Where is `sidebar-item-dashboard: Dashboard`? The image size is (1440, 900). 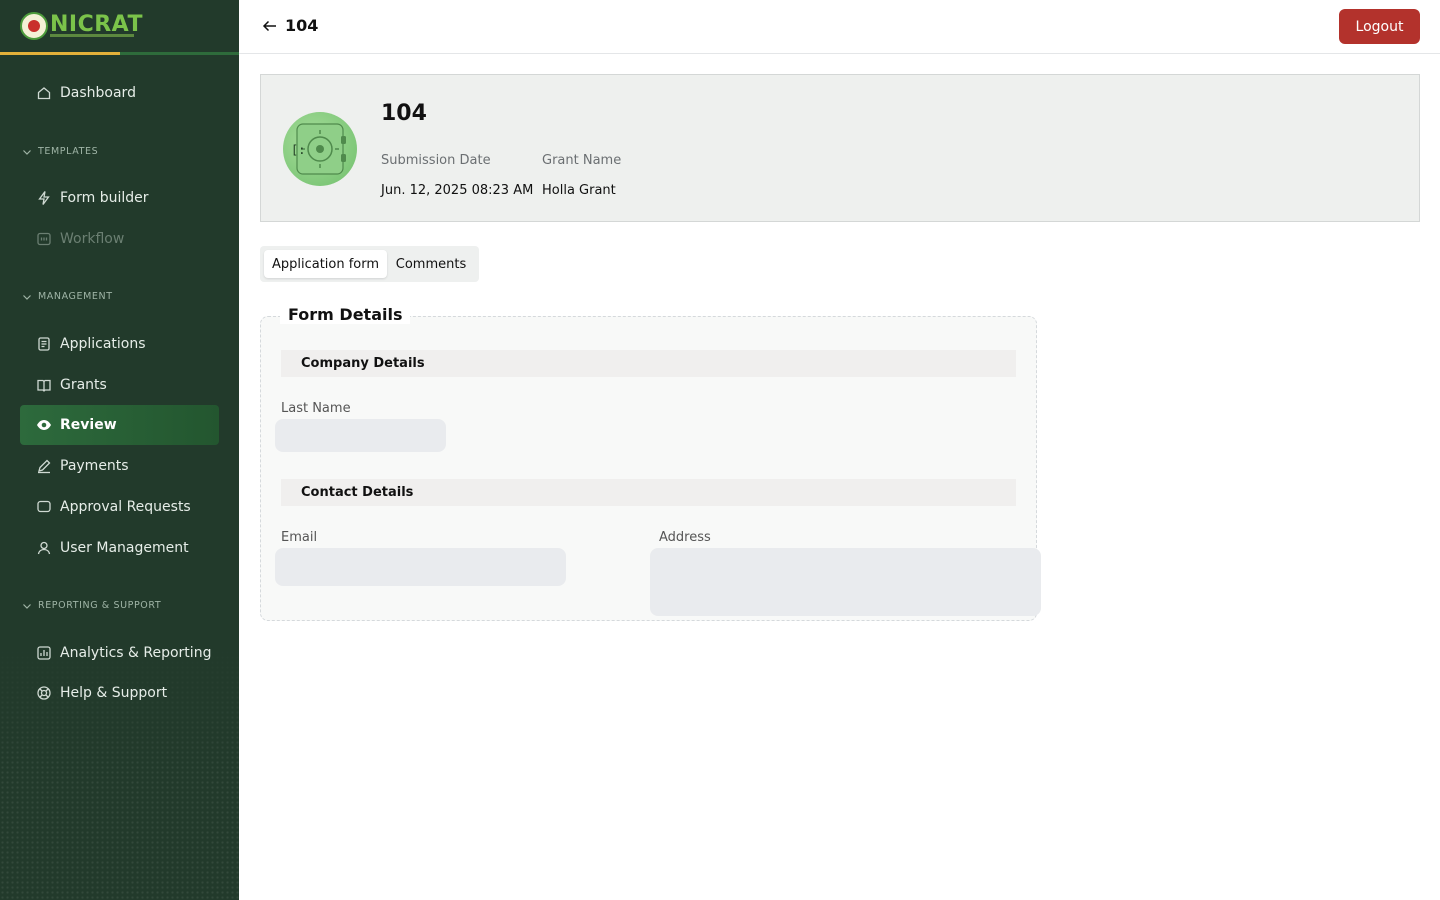
sidebar-item-dashboard: Dashboard is located at coordinates (119, 93).